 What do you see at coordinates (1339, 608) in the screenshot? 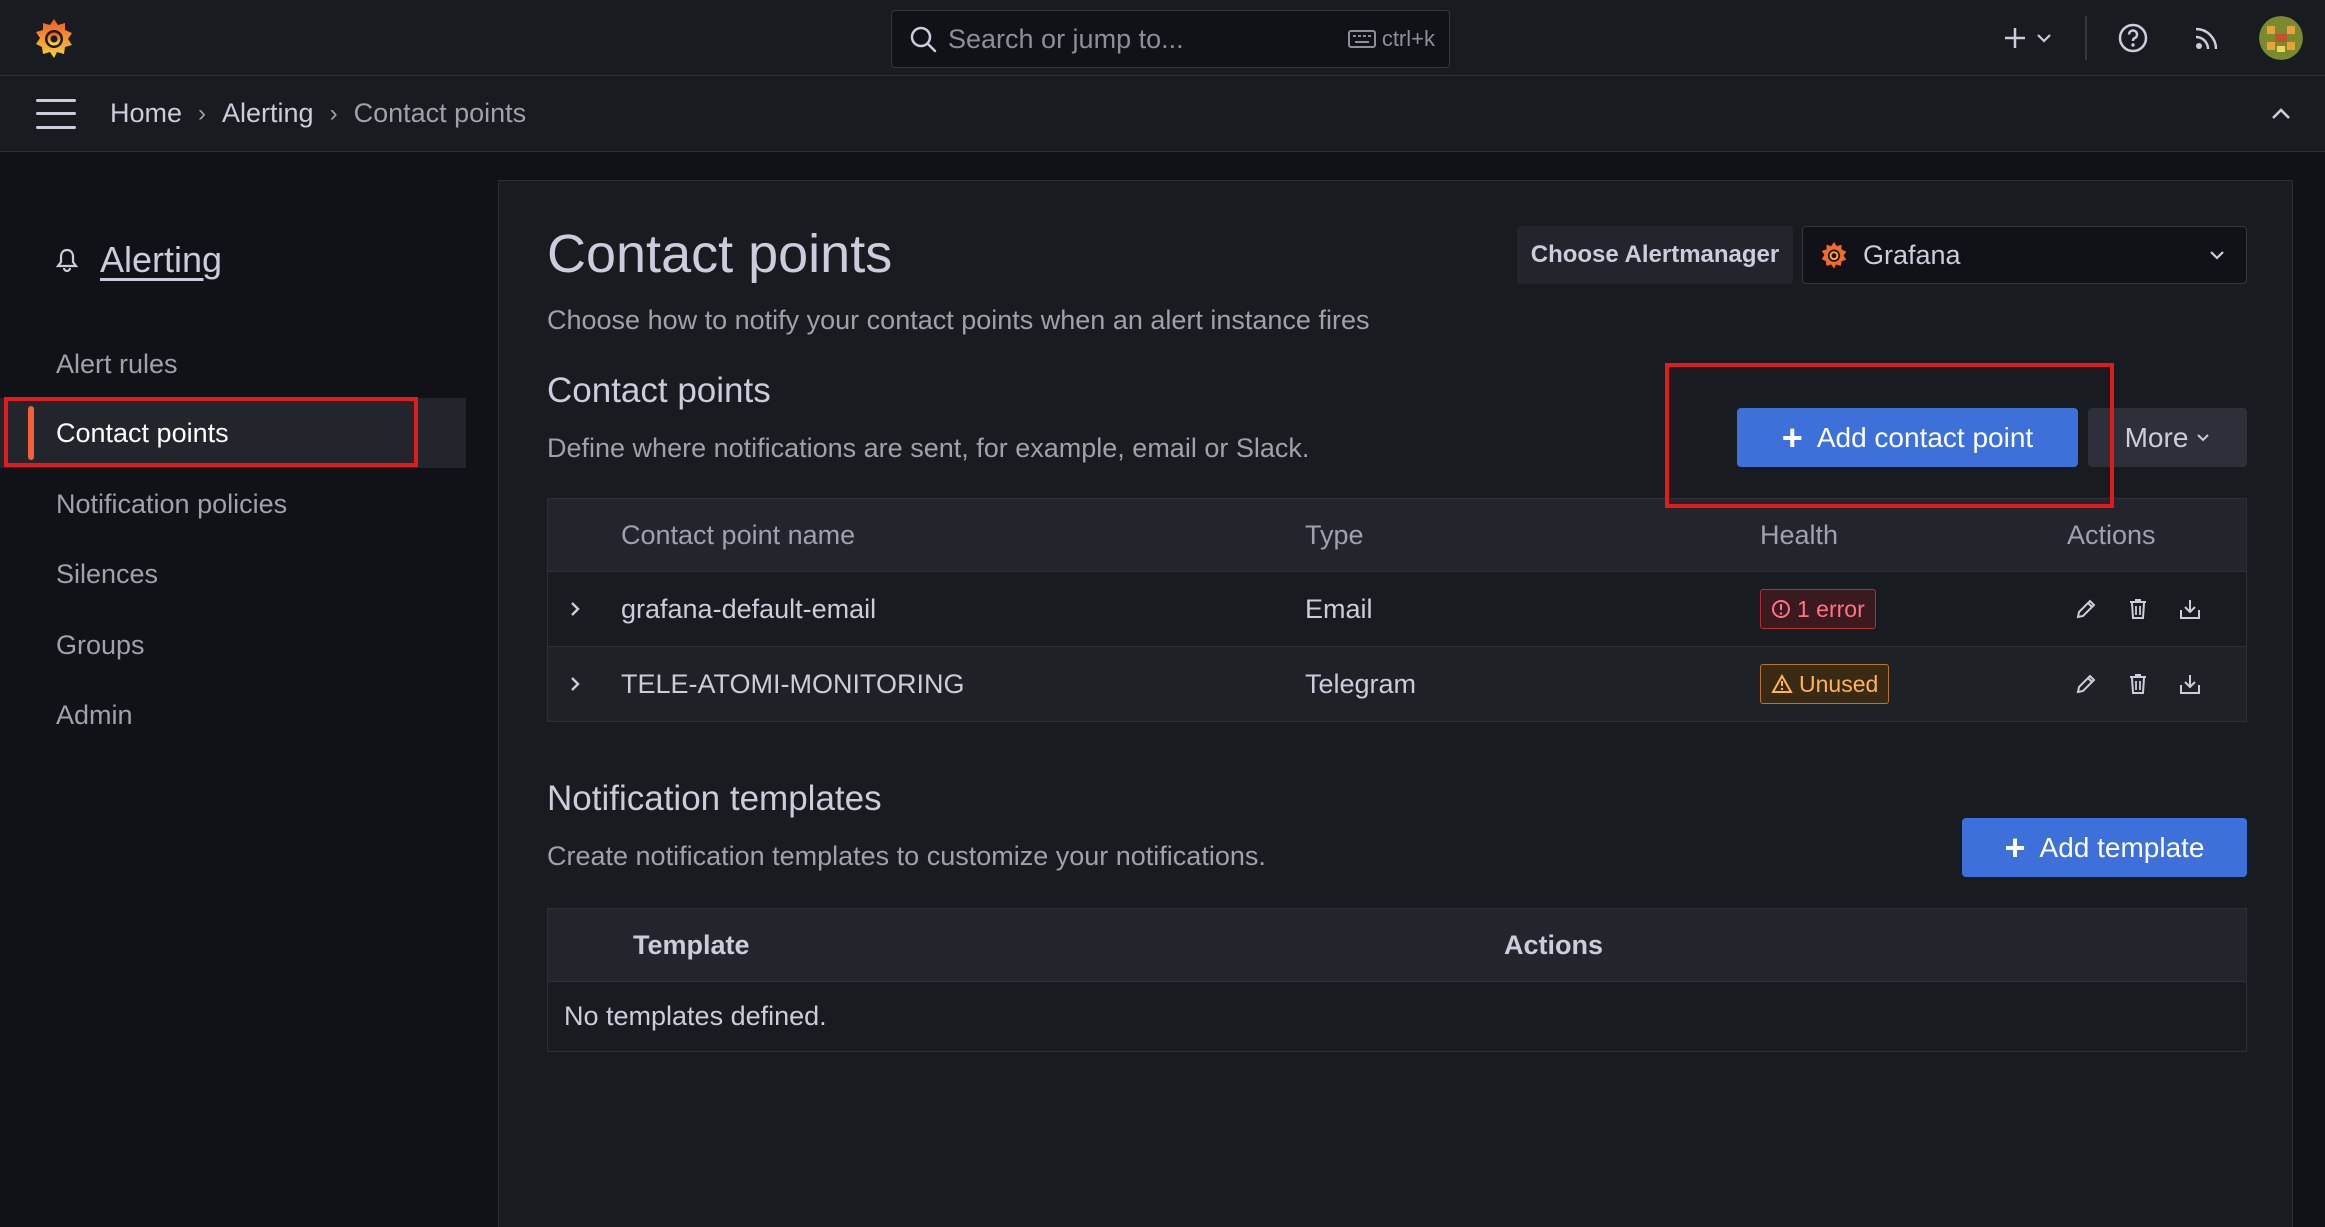
I see `contact-point-type: Email` at bounding box center [1339, 608].